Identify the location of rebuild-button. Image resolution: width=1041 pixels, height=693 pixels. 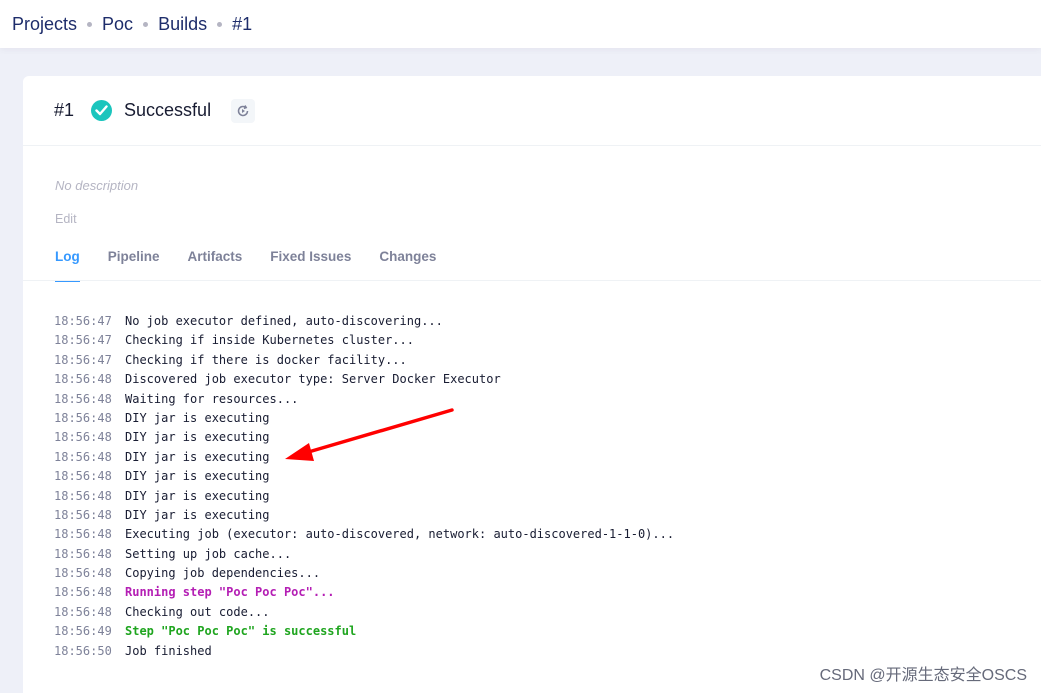
(243, 110).